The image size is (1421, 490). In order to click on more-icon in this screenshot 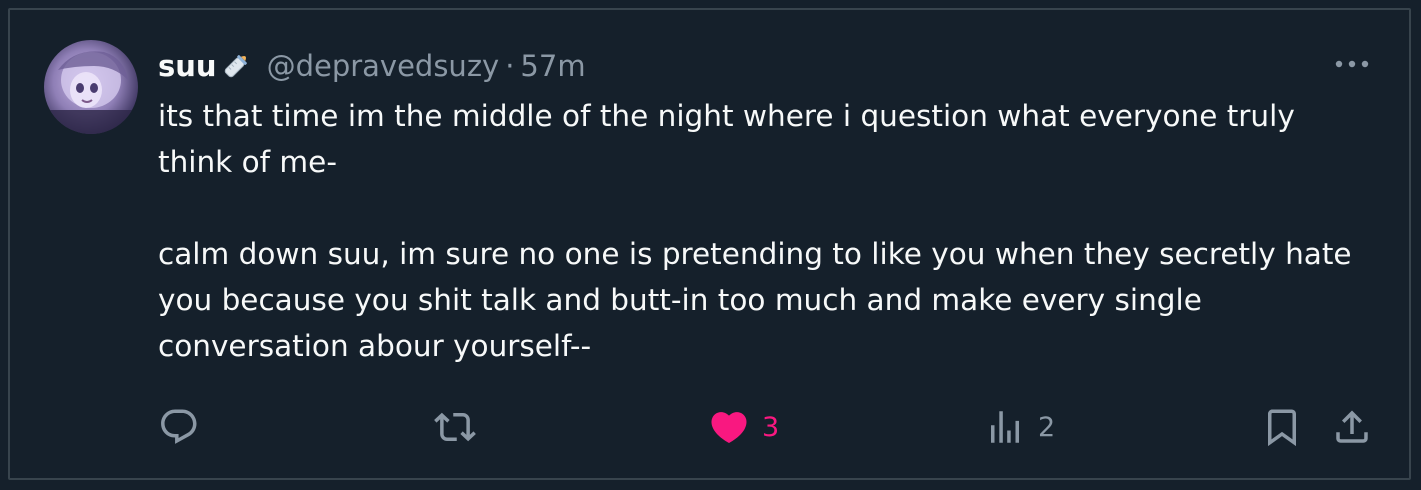, I will do `click(1352, 64)`.